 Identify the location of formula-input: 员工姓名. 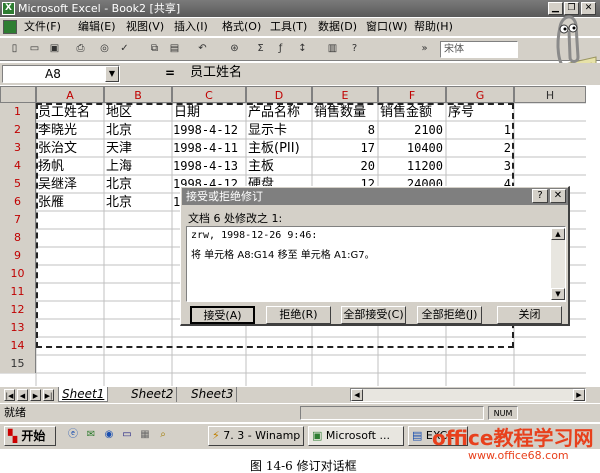
(216, 73).